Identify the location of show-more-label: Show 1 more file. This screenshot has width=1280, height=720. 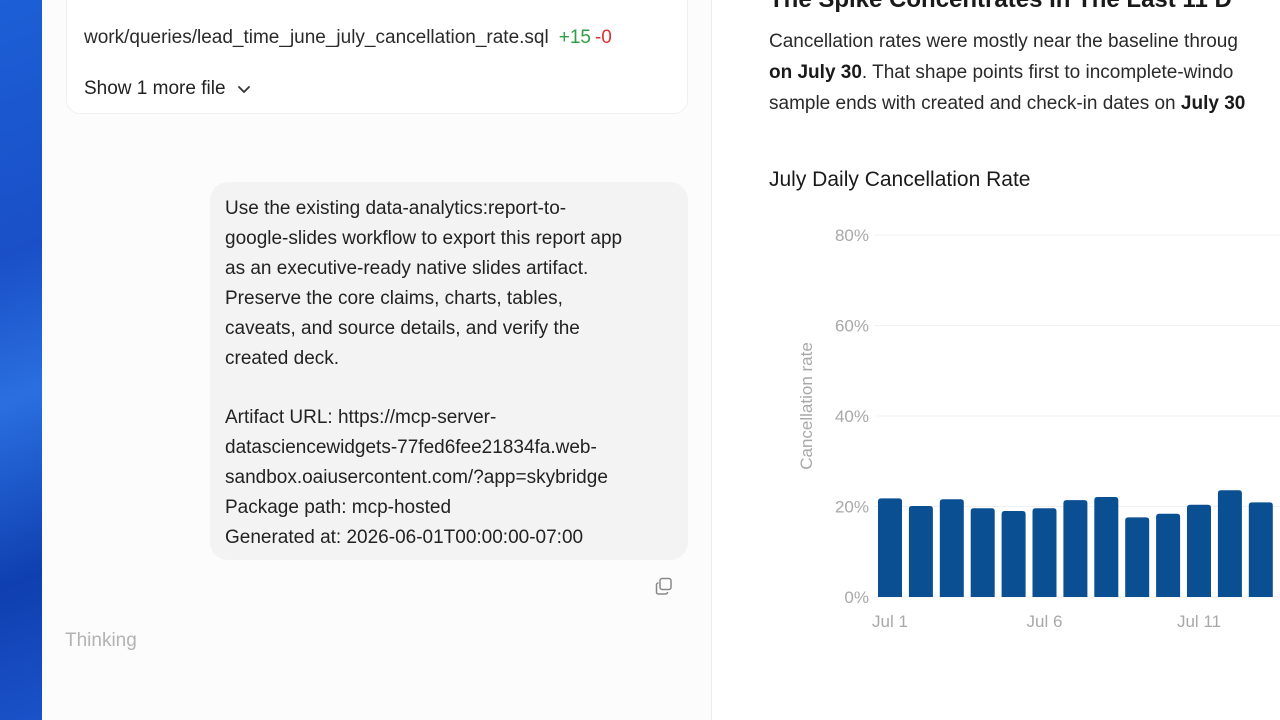
(155, 88).